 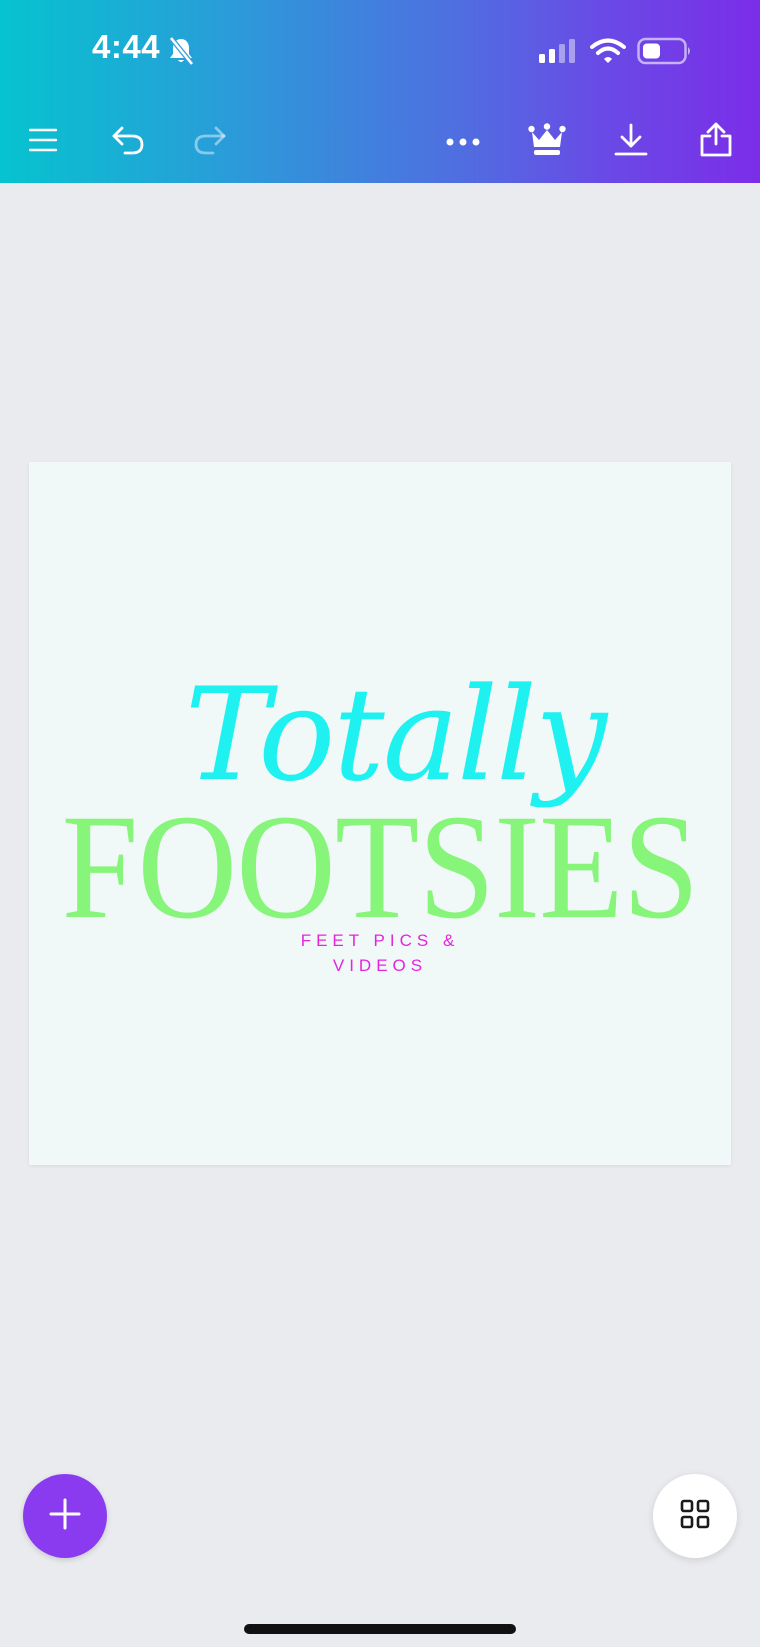 I want to click on status-time: 4:44, so click(x=126, y=46).